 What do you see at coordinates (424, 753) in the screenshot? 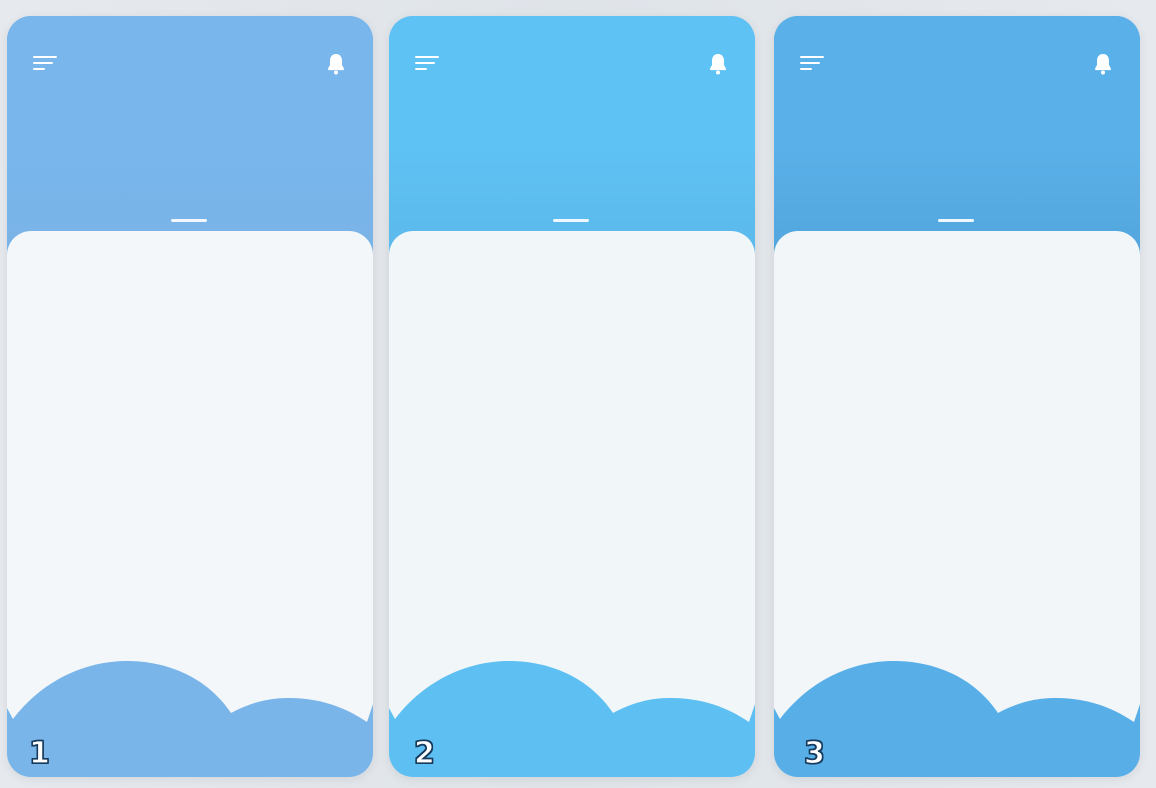
I see `screen-number-label: 2` at bounding box center [424, 753].